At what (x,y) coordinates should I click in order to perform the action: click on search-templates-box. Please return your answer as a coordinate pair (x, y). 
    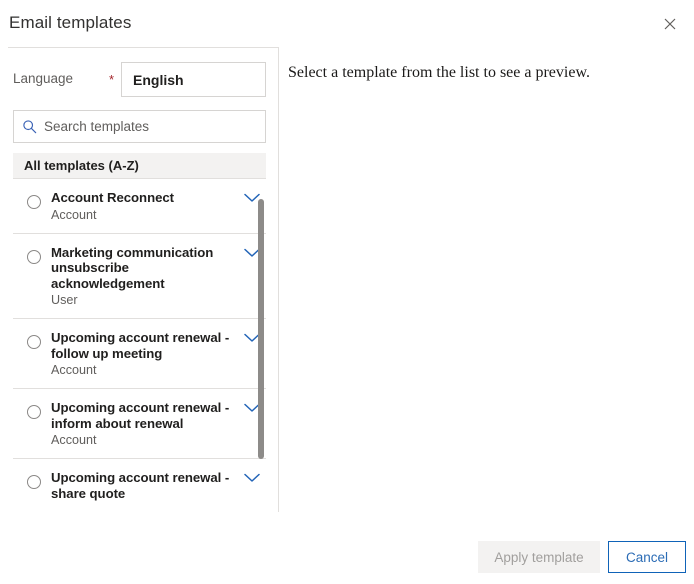
    Looking at the image, I should click on (139, 126).